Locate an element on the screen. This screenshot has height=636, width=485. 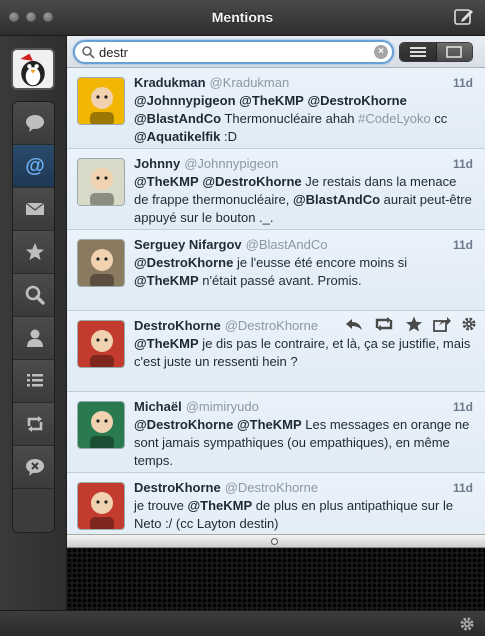
tweet-text-segment: n'était passé avant. Promis. is located at coordinates (280, 280).